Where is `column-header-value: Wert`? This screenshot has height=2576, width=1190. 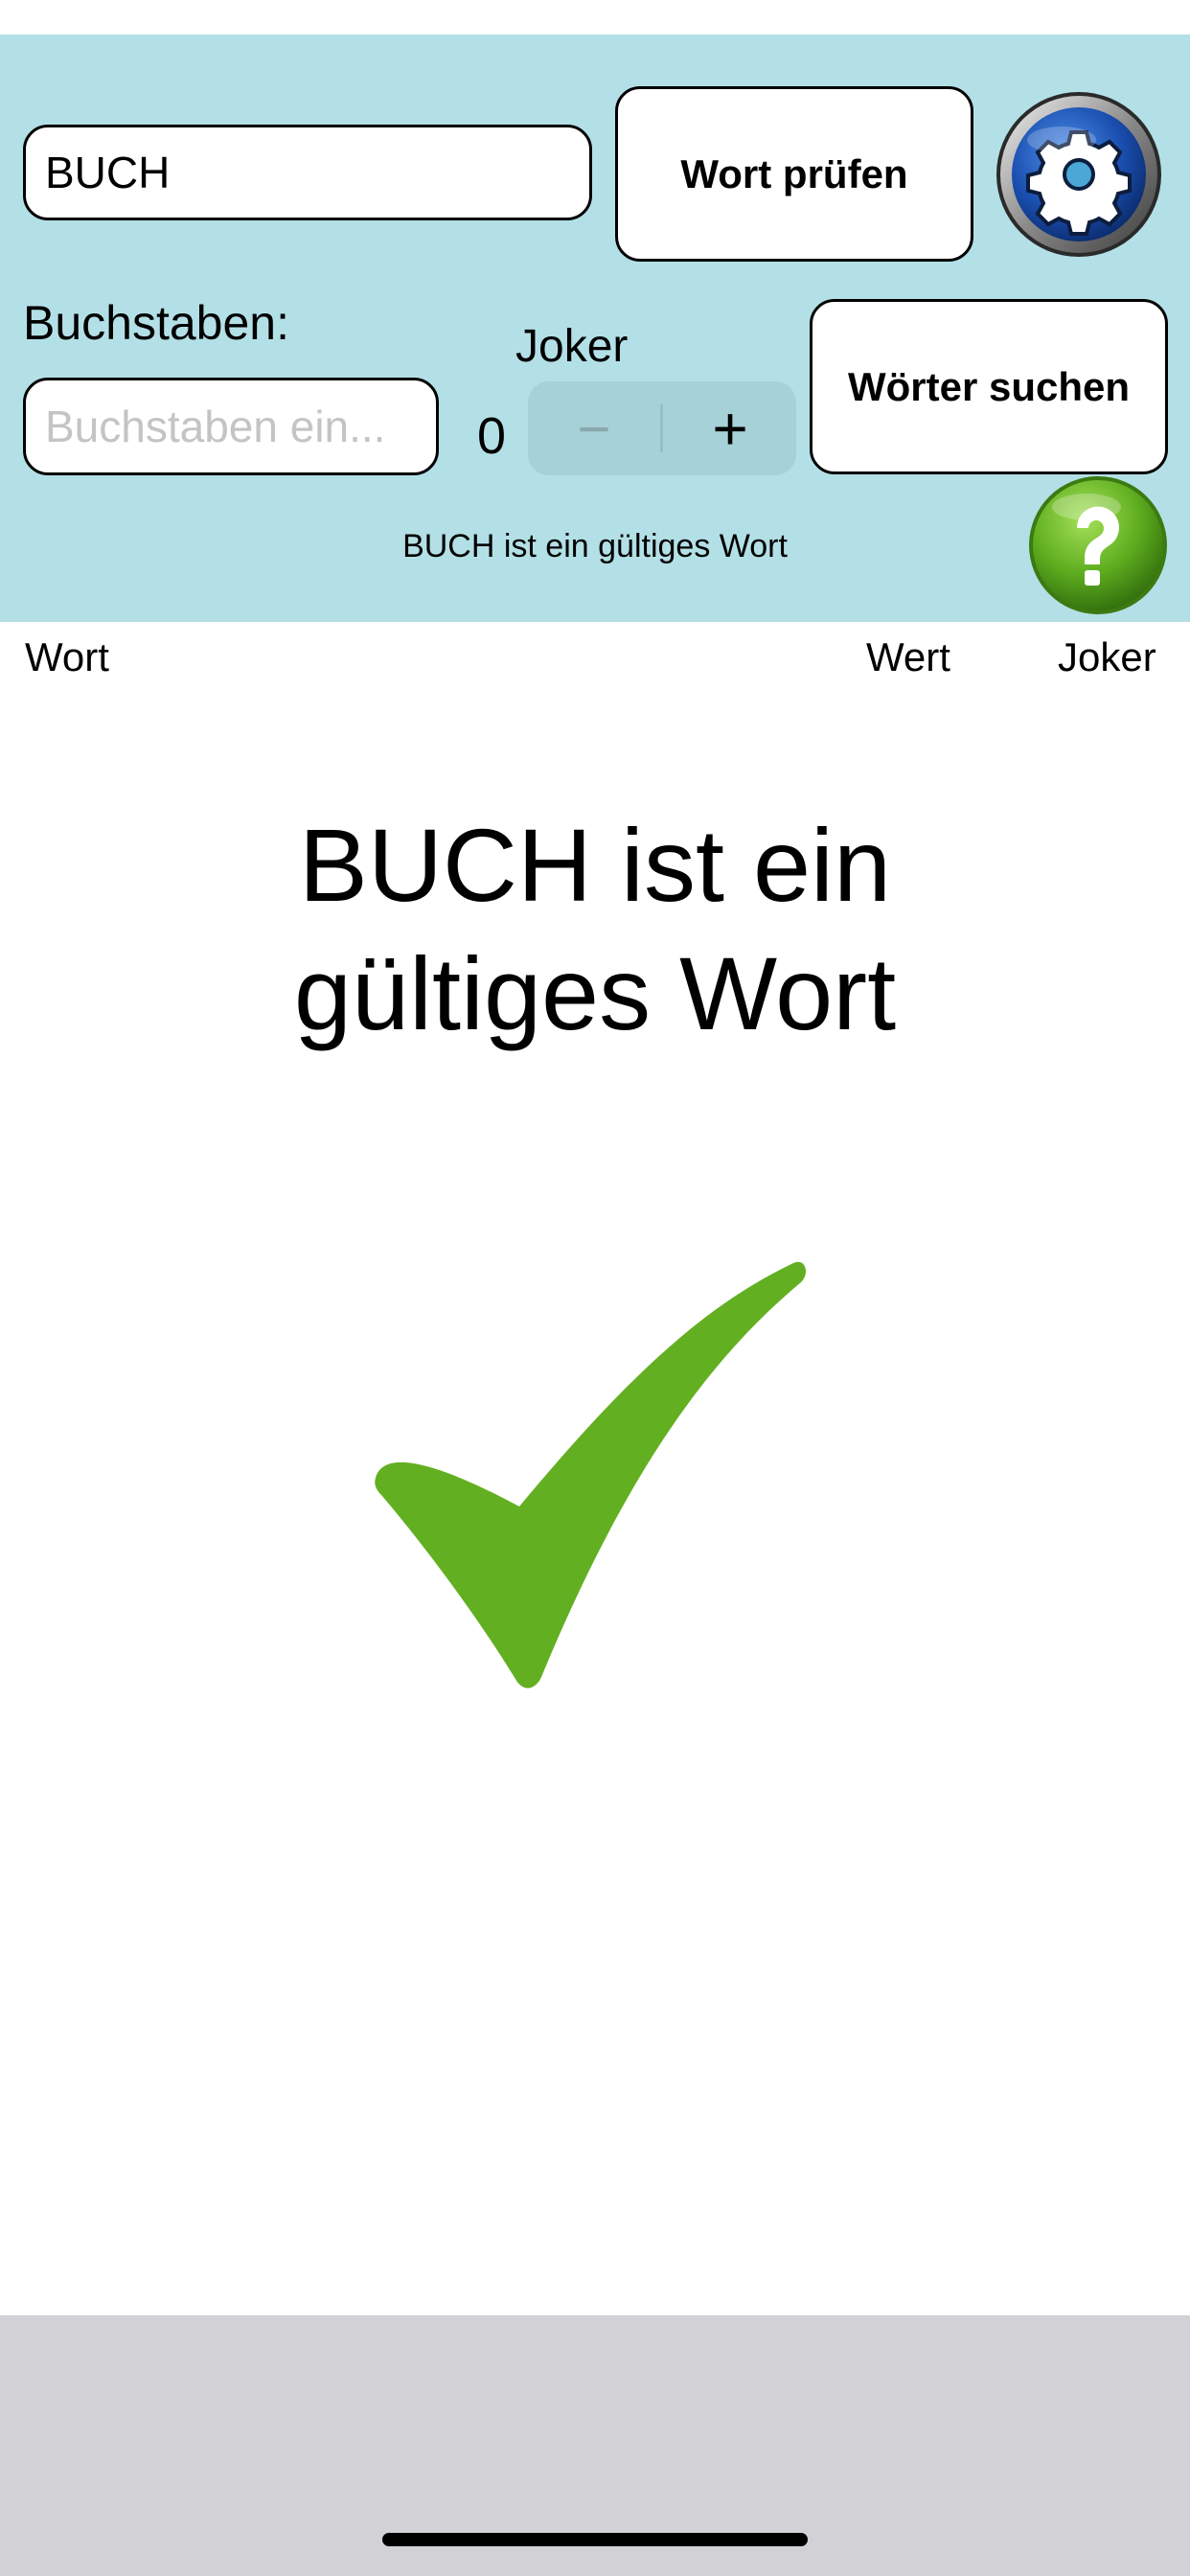 column-header-value: Wert is located at coordinates (908, 656).